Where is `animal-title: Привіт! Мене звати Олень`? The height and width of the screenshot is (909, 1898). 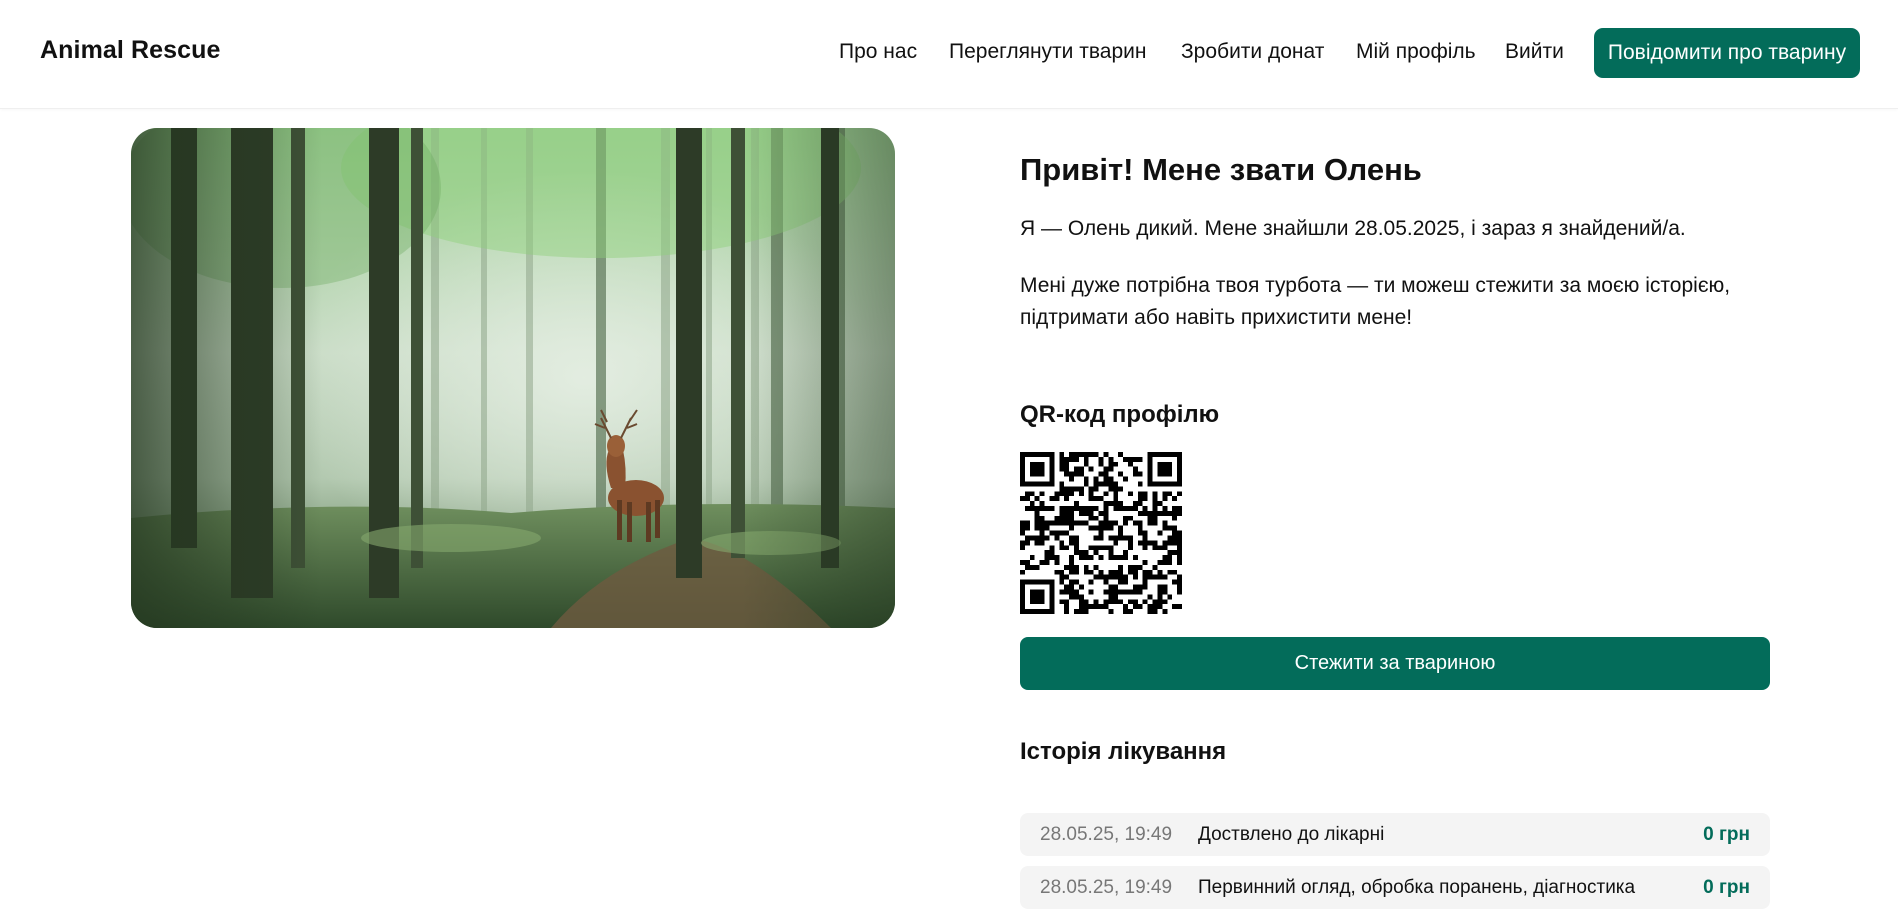
animal-title: Привіт! Мене звати Олень is located at coordinates (1221, 169).